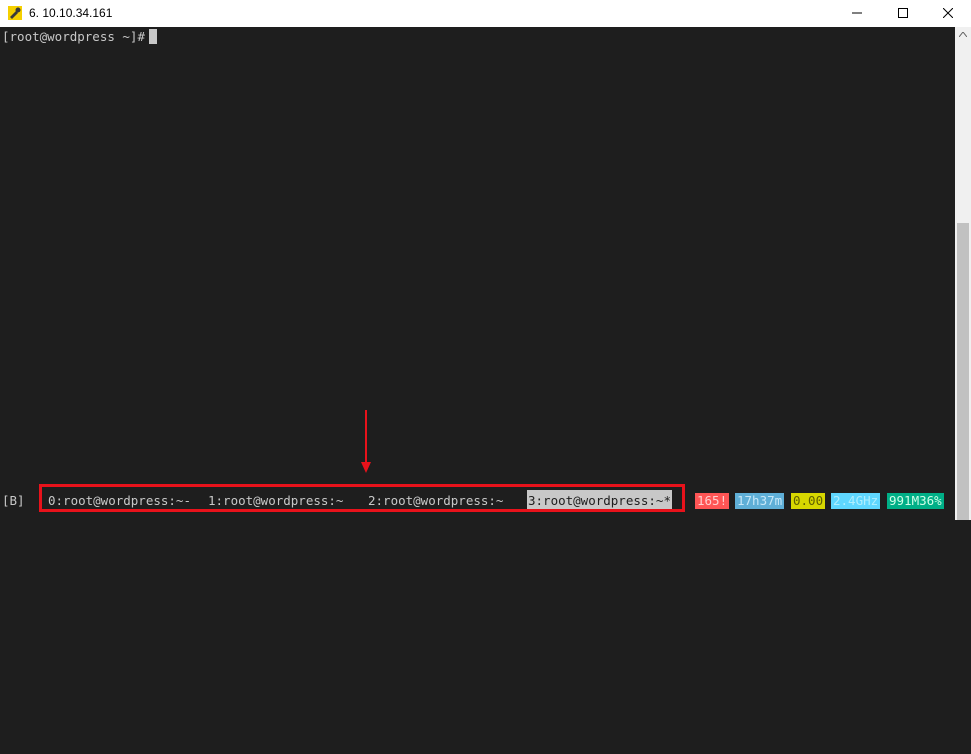  I want to click on prompt-line: [root@wordpress ~]#, so click(79, 36).